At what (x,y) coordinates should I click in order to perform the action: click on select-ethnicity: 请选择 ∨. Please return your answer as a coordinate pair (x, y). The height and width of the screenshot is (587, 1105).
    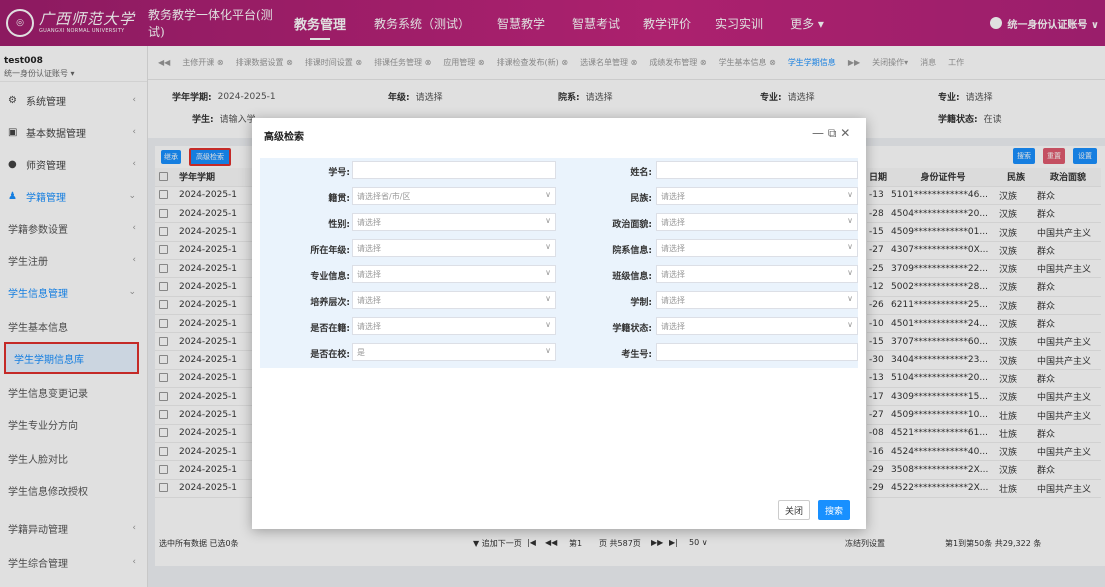
    Looking at the image, I should click on (757, 196).